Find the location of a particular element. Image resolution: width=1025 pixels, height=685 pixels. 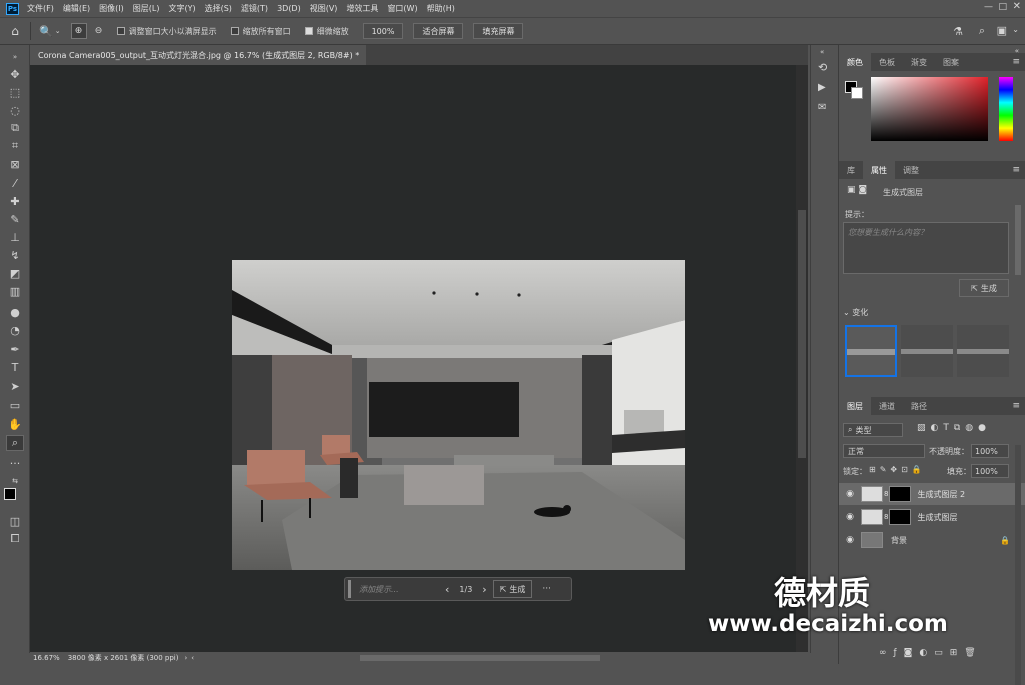

horizontal-scrollbar-thumb is located at coordinates (480, 658).